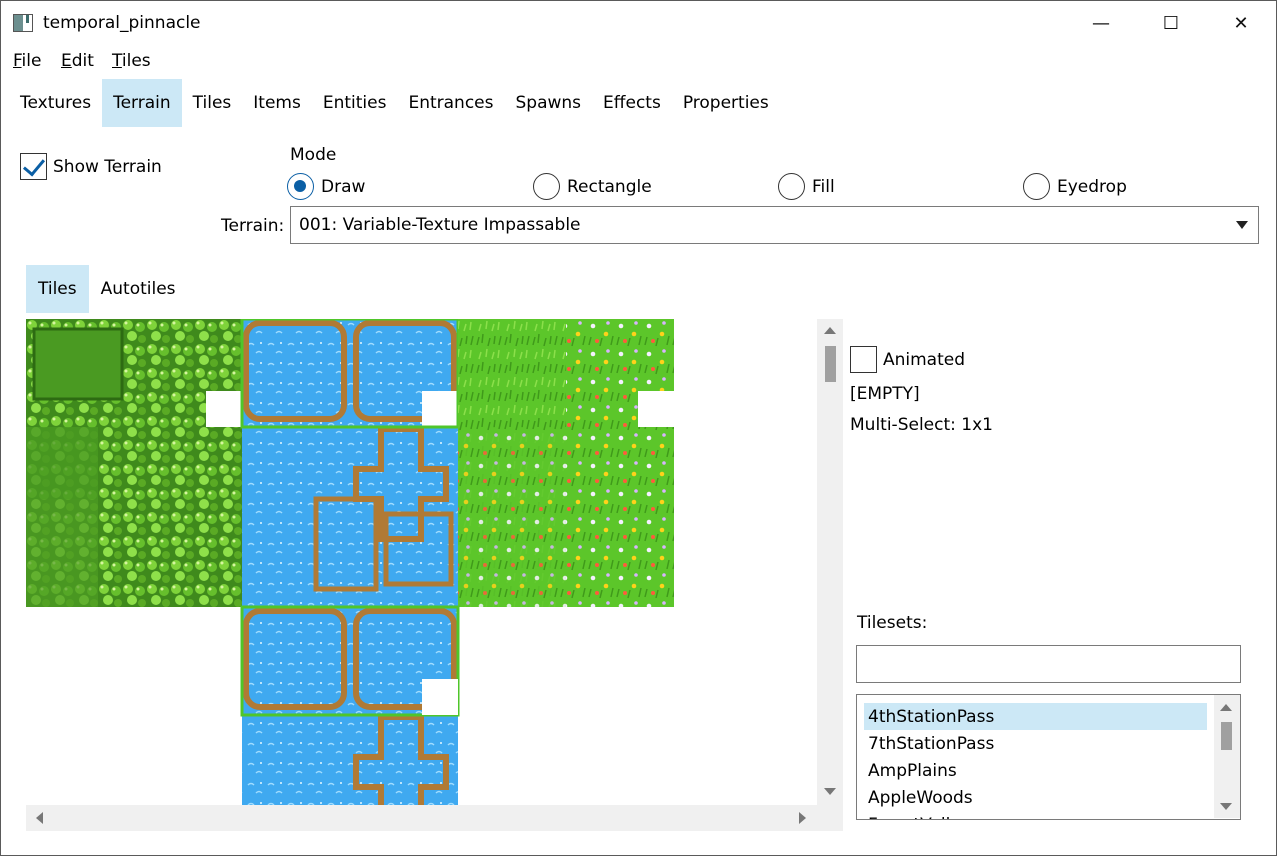 Image resolution: width=1277 pixels, height=856 pixels. I want to click on list-item: ForestValley, so click(1035, 815).